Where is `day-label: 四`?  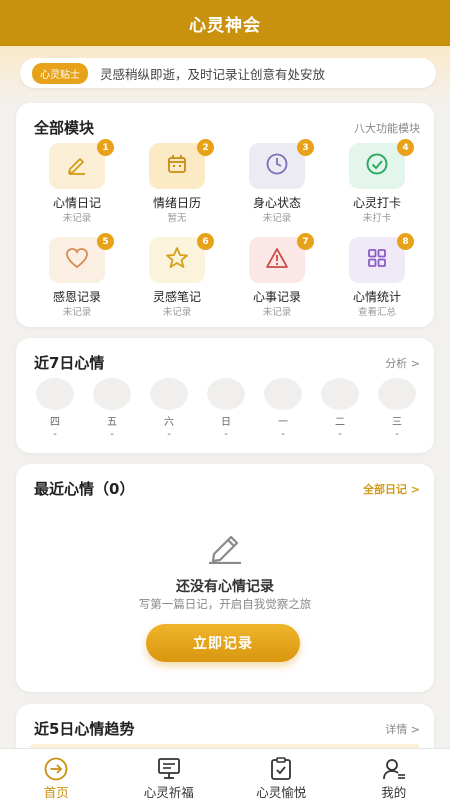
day-label: 四 is located at coordinates (55, 422).